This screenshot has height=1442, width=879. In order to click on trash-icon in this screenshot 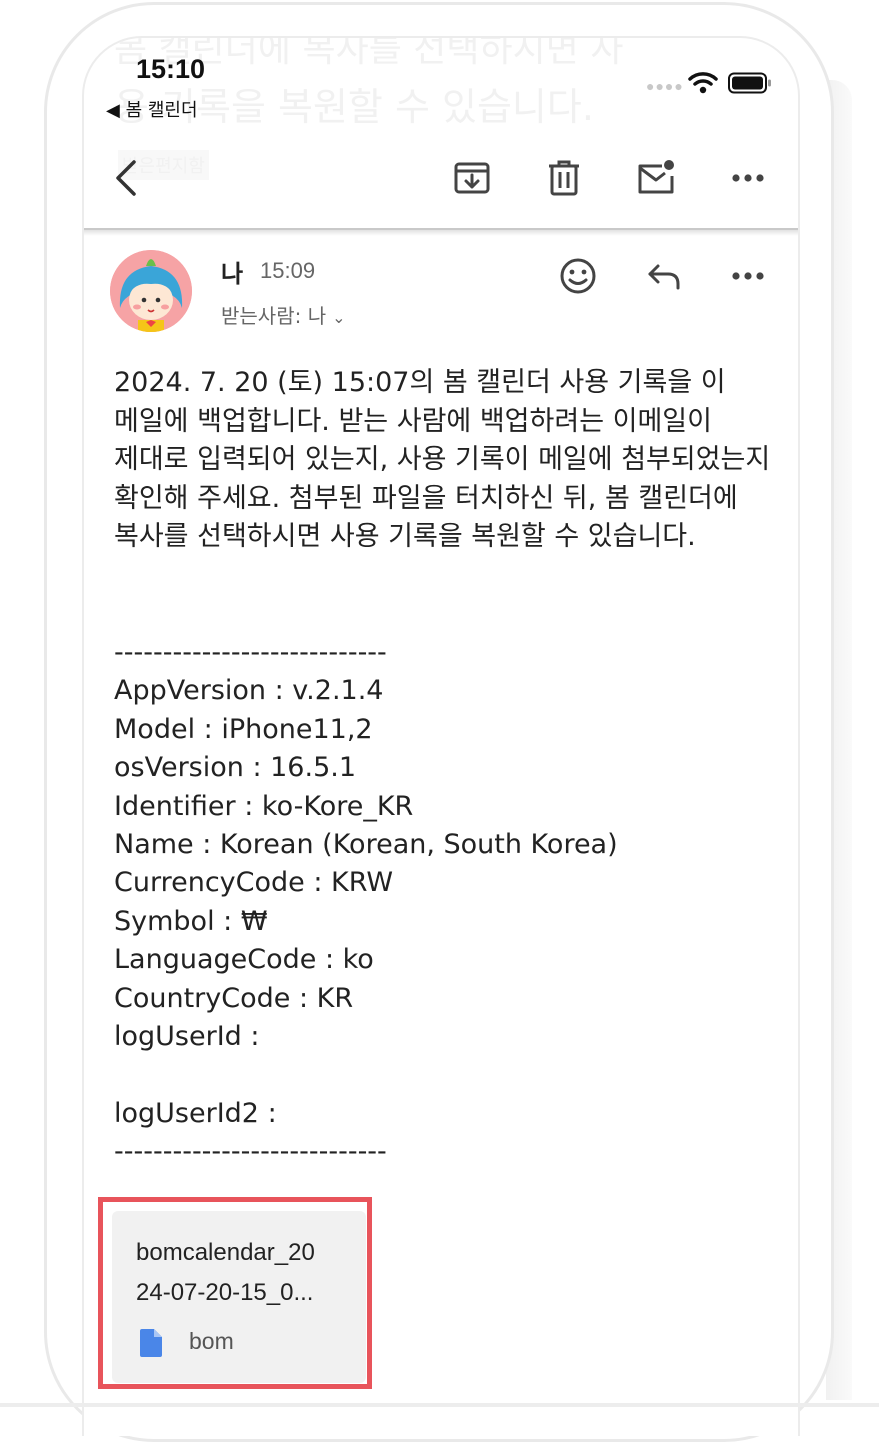, I will do `click(564, 178)`.